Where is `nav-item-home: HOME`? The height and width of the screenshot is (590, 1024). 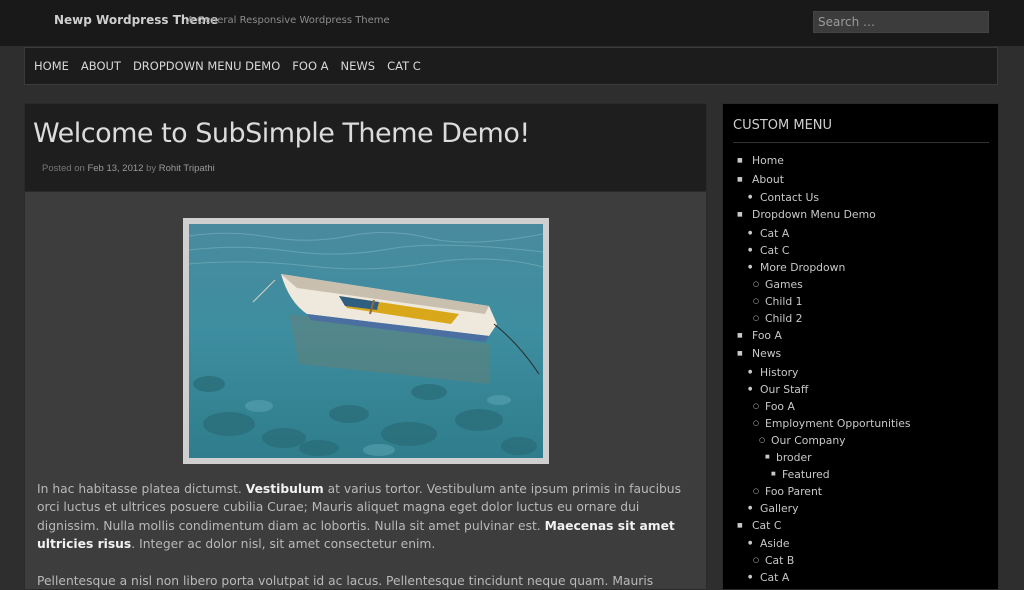
nav-item-home: HOME is located at coordinates (51, 66).